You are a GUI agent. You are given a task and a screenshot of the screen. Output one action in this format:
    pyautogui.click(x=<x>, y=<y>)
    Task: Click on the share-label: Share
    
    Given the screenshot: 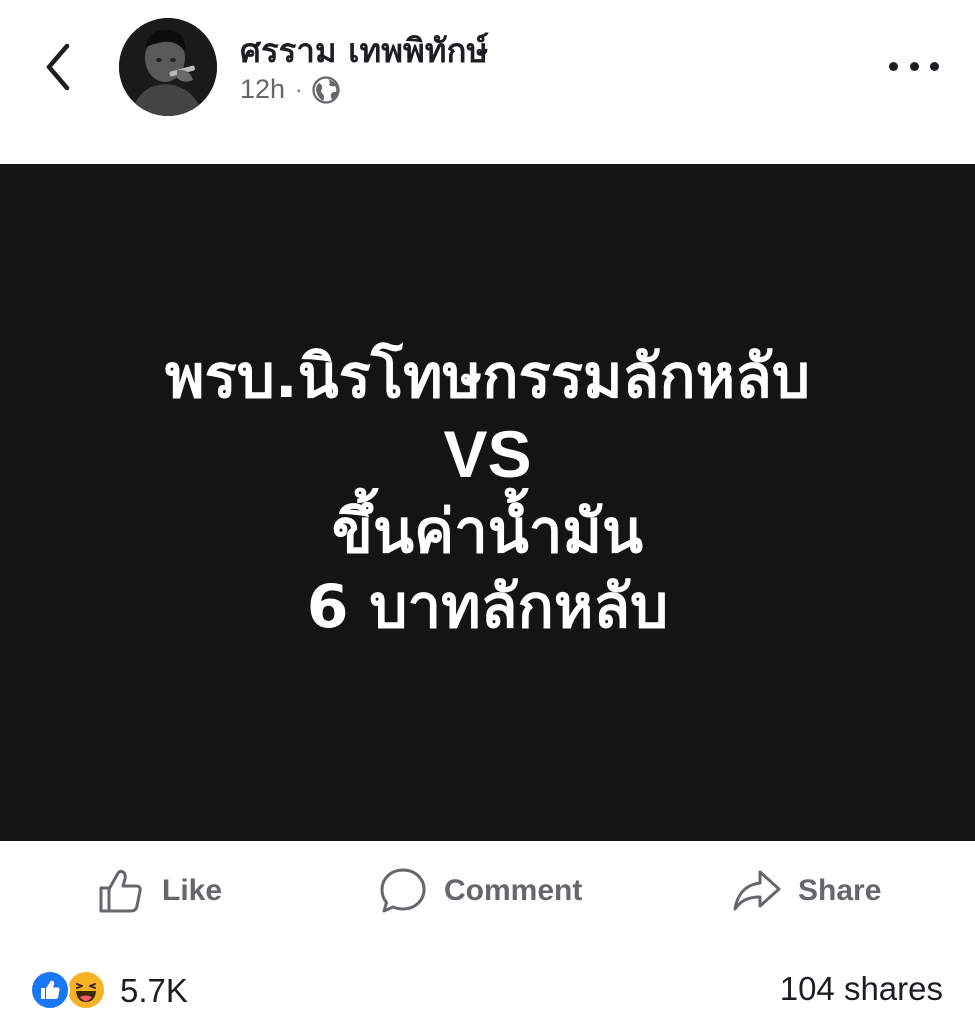 What is the action you would take?
    pyautogui.click(x=840, y=890)
    